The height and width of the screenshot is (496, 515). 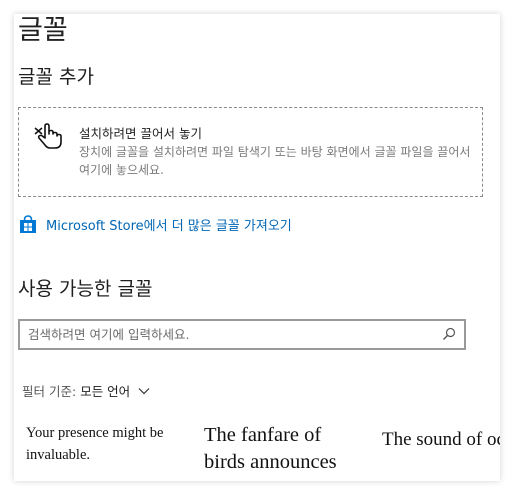 What do you see at coordinates (105, 391) in the screenshot?
I see `filter-value: 모든 언어` at bounding box center [105, 391].